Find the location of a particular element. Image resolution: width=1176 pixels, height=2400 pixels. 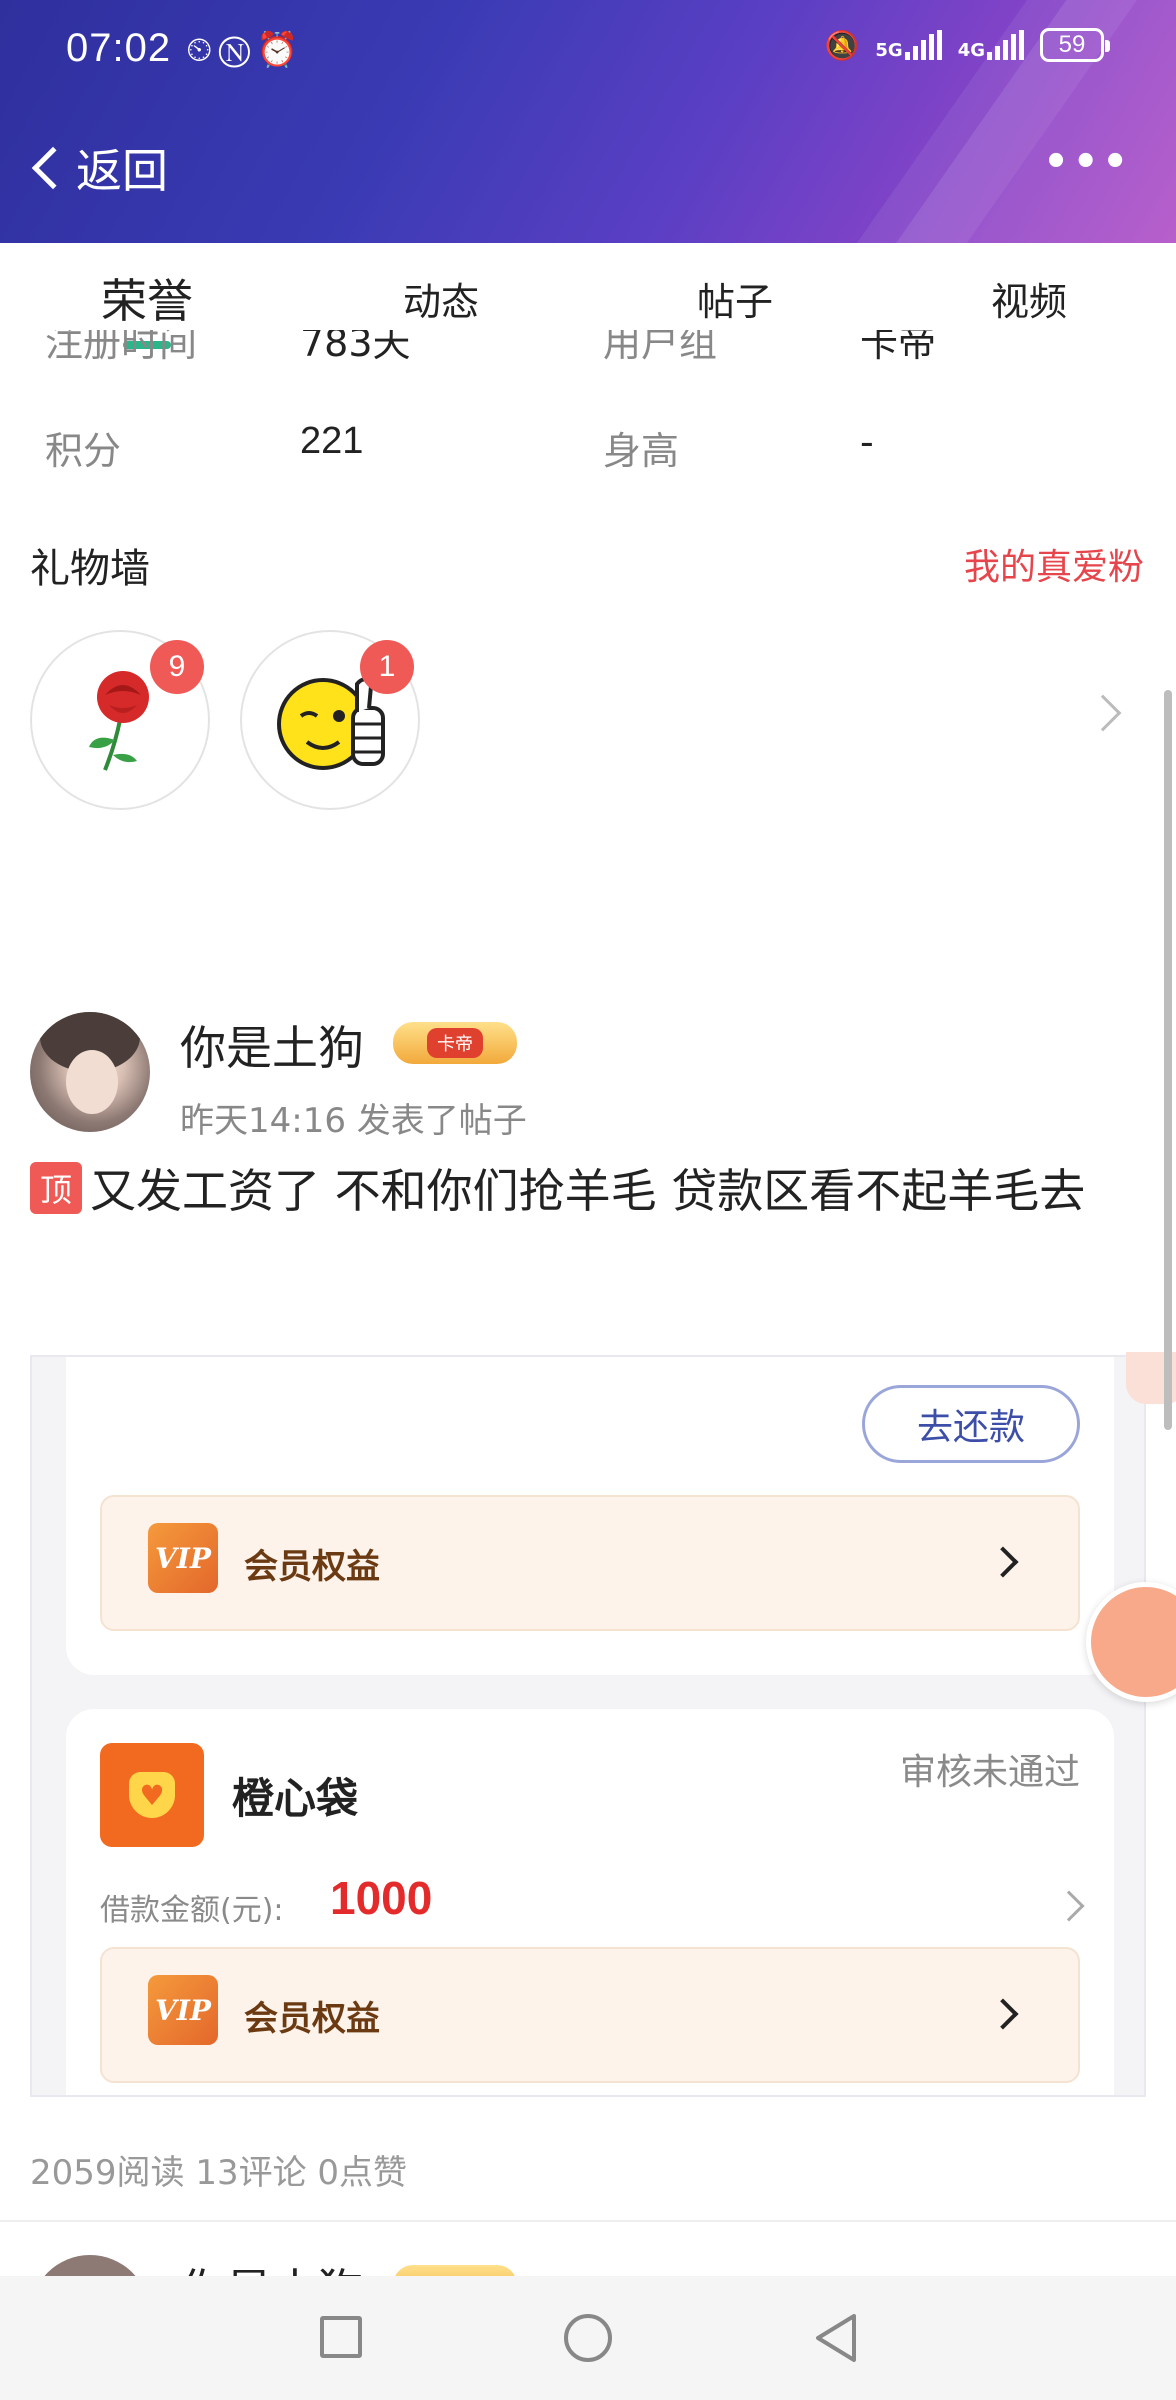

info-value: 卡帝 is located at coordinates (898, 347).